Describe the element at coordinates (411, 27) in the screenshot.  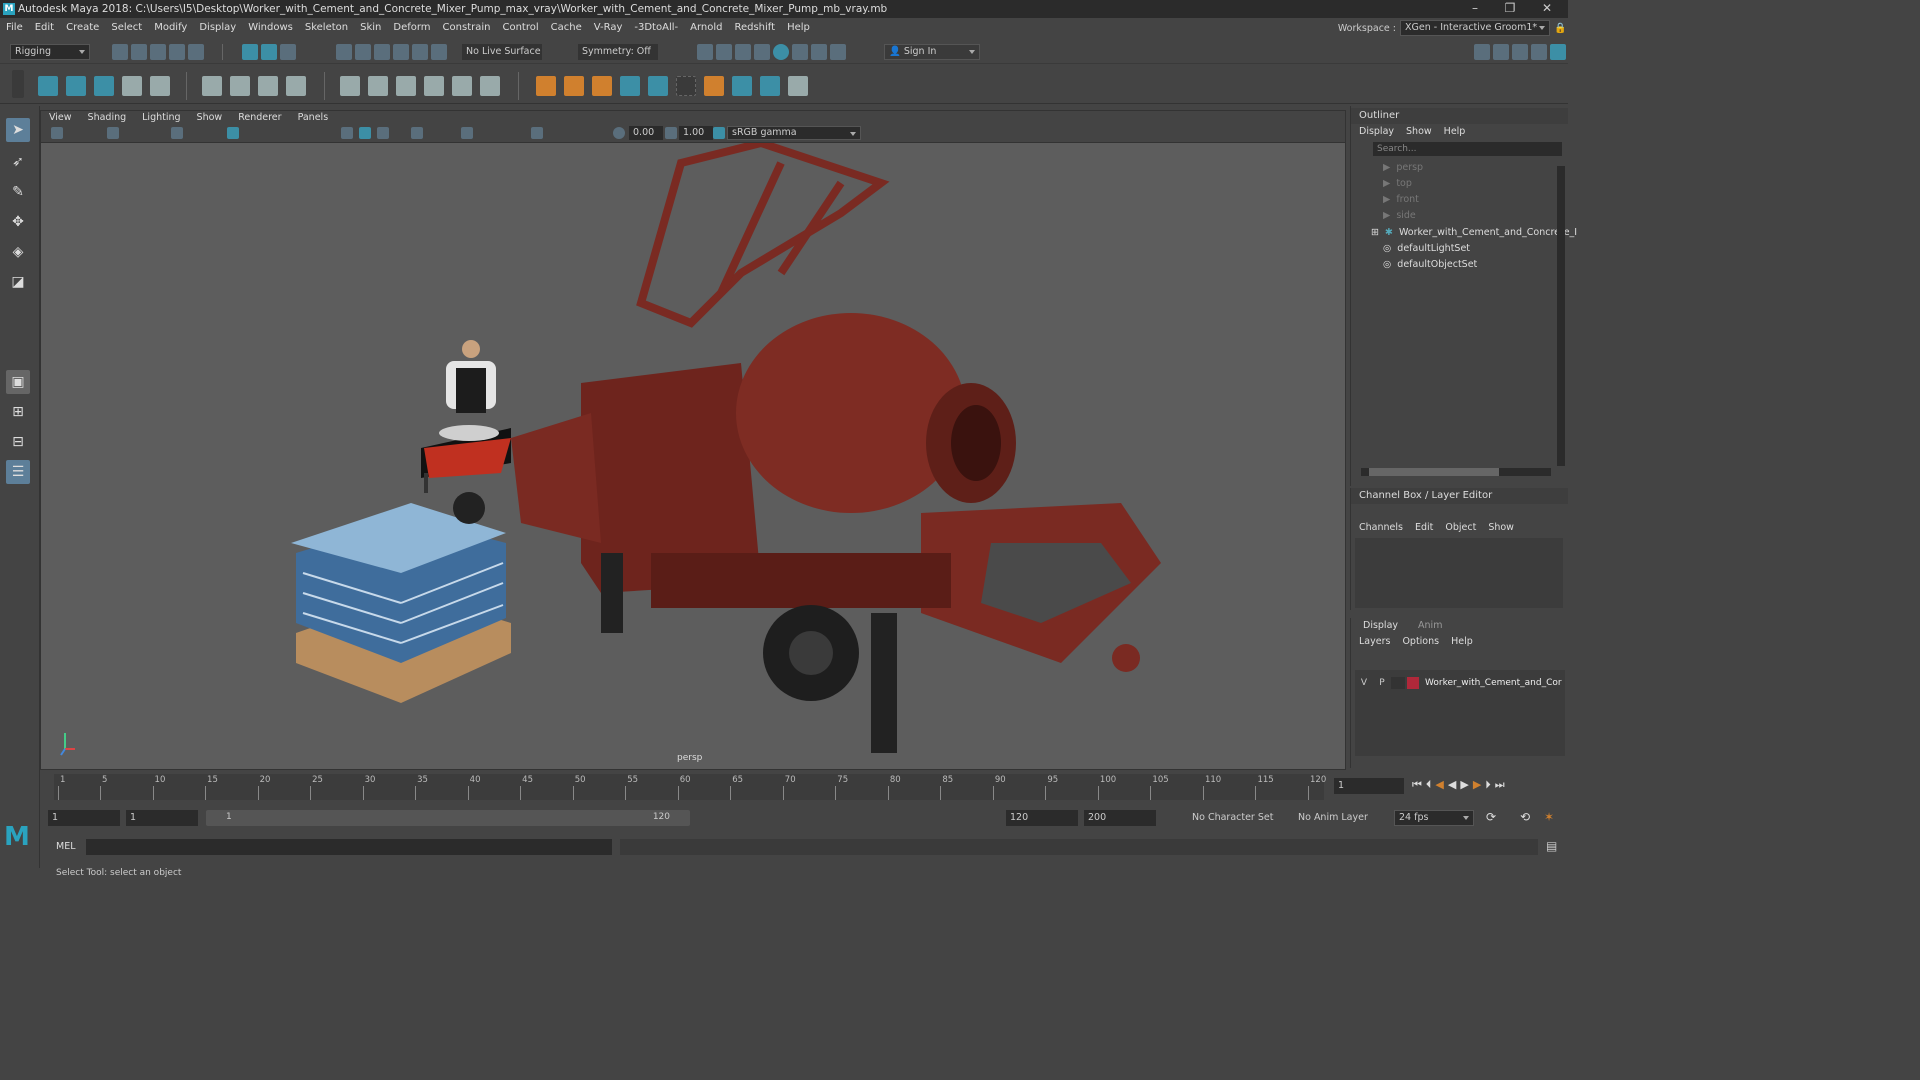
I see `menu-deform: Deform` at that location.